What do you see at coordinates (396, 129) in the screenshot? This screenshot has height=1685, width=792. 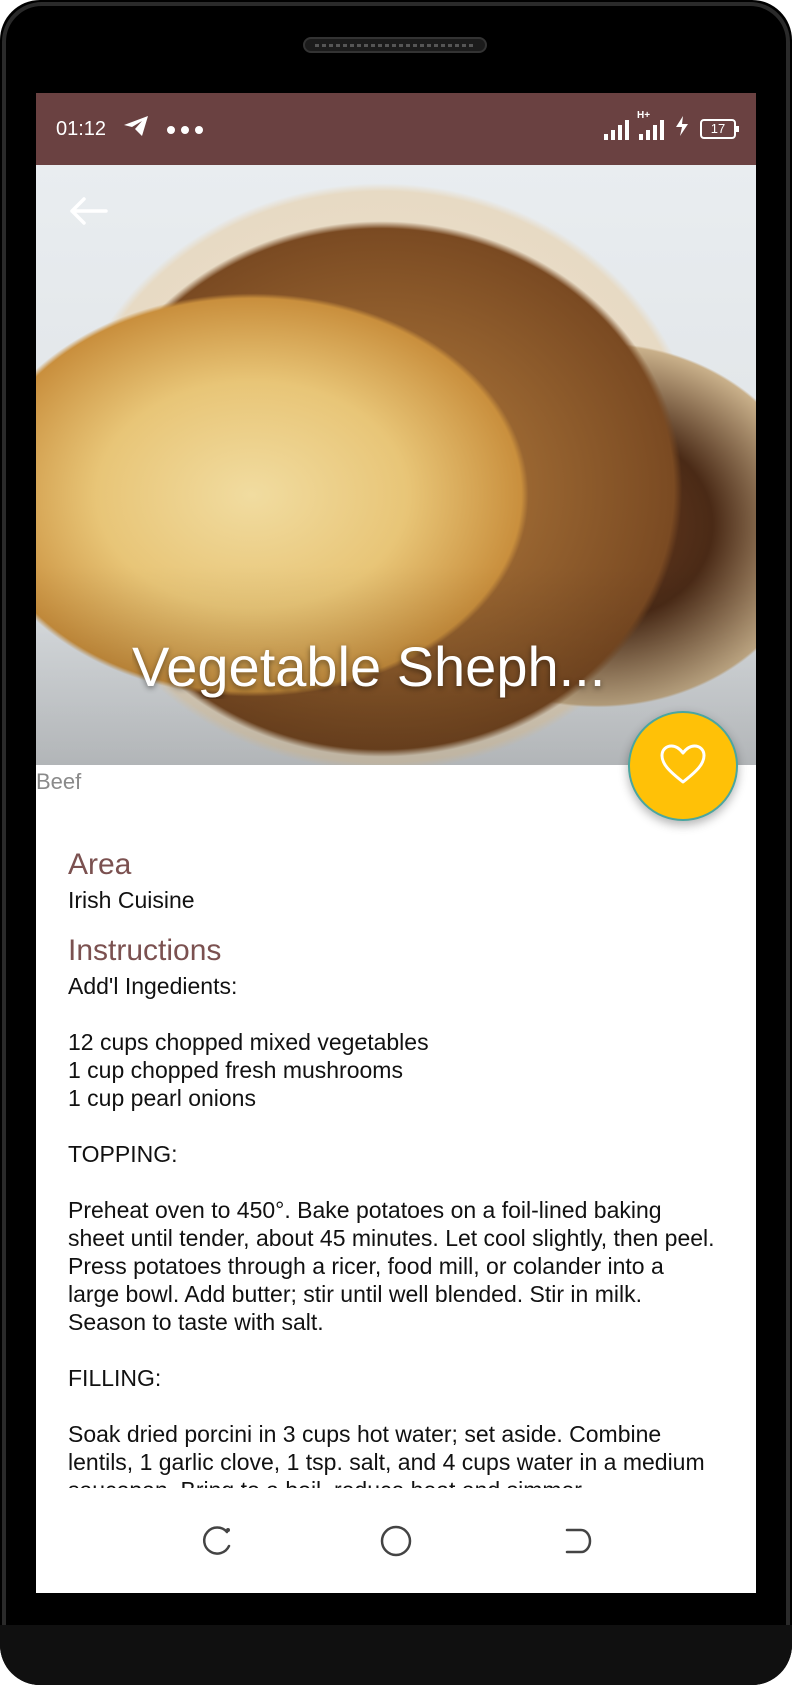 I see `status-bar: 01:12 H+ 17` at bounding box center [396, 129].